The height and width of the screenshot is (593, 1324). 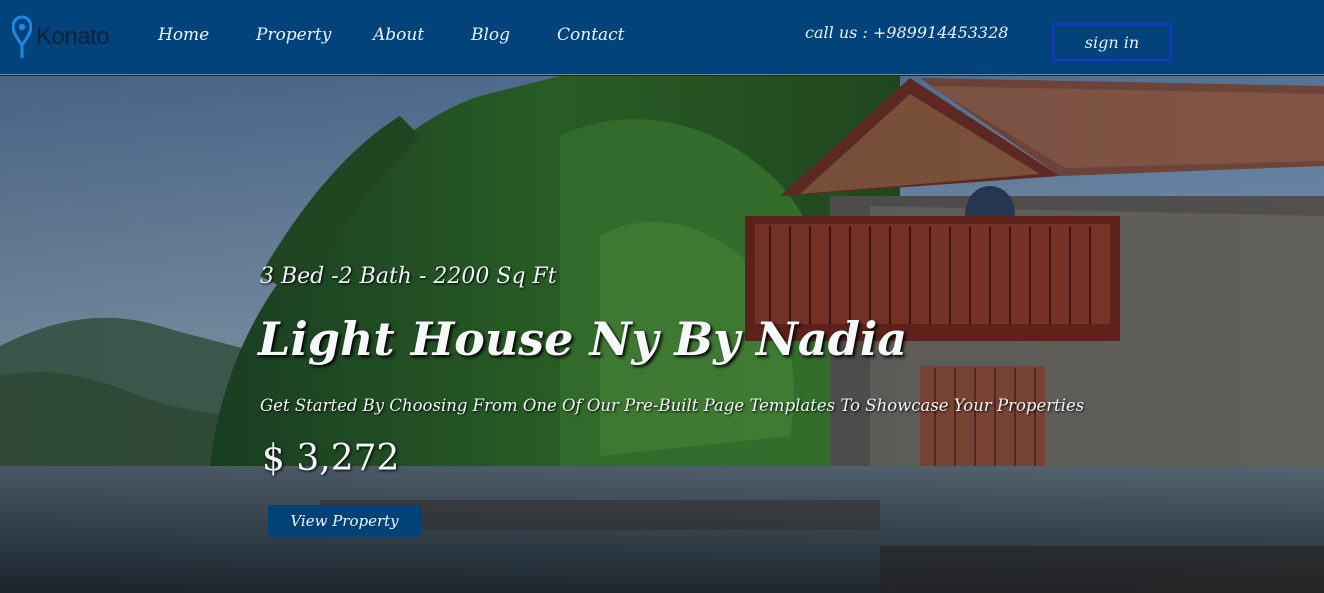 What do you see at coordinates (583, 339) in the screenshot?
I see `property-title: Light House Ny By Nadia` at bounding box center [583, 339].